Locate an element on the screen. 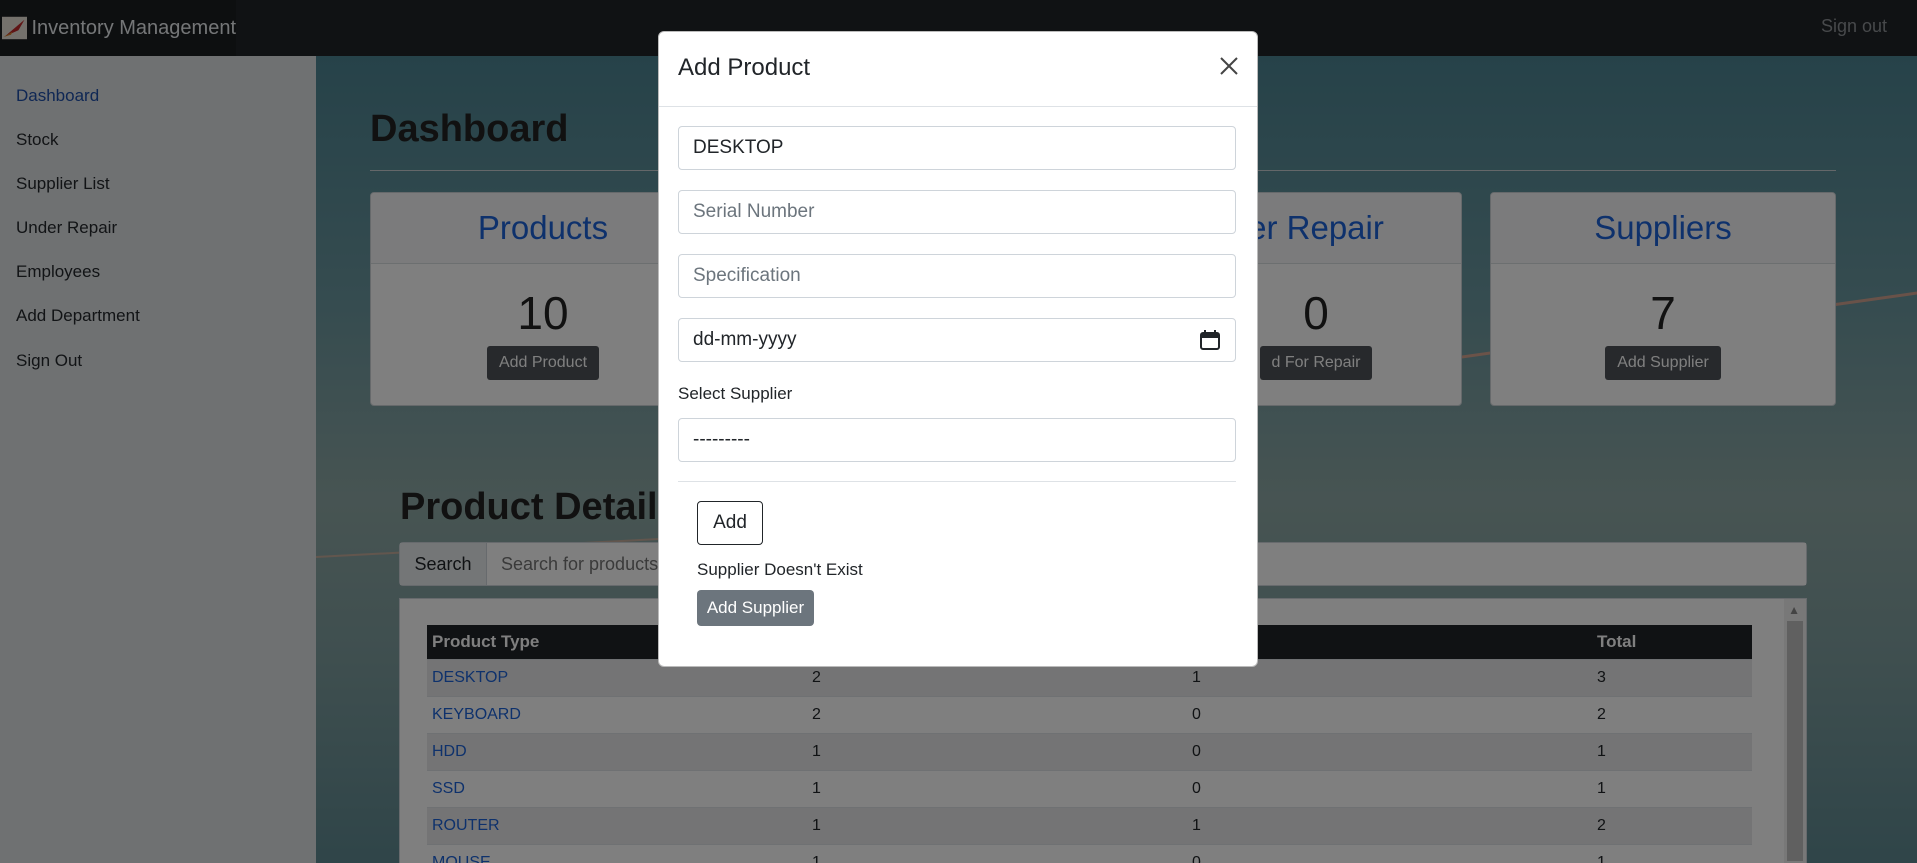 The width and height of the screenshot is (1917, 863). calendar-icon is located at coordinates (1210, 340).